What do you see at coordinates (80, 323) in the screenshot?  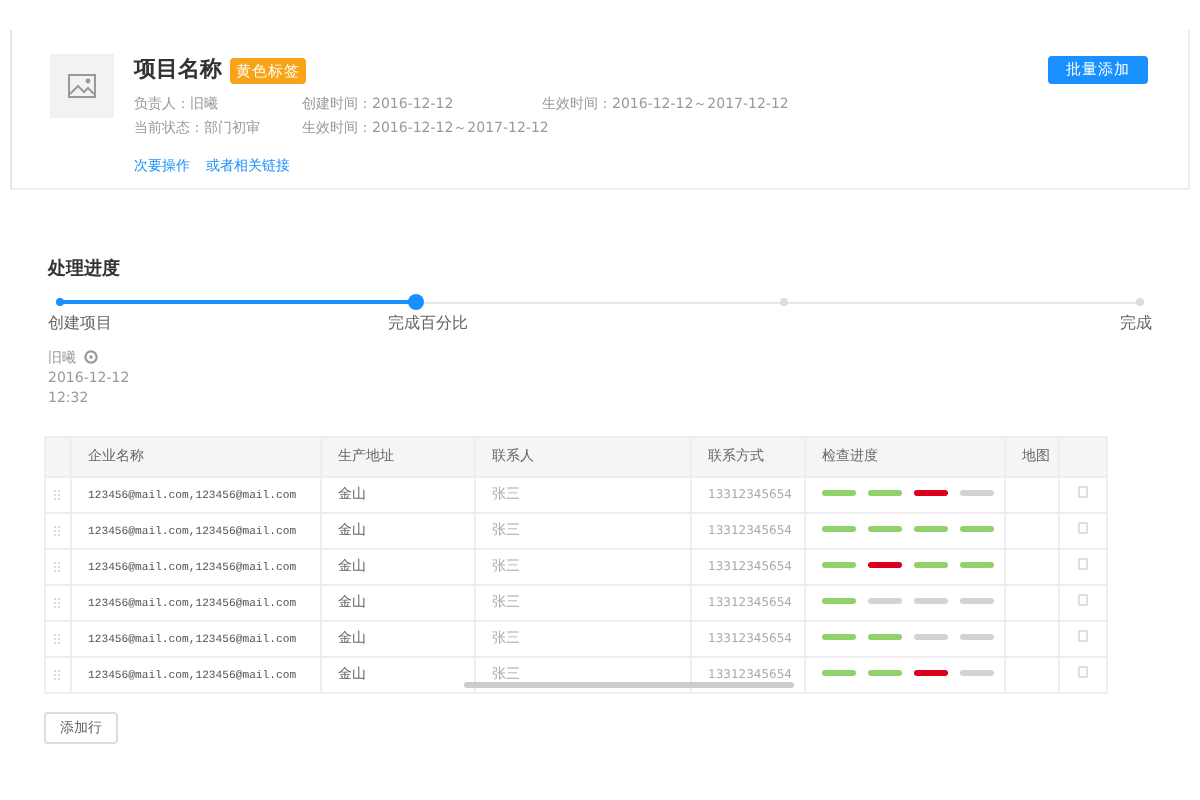 I see `step-label: 创建项目` at bounding box center [80, 323].